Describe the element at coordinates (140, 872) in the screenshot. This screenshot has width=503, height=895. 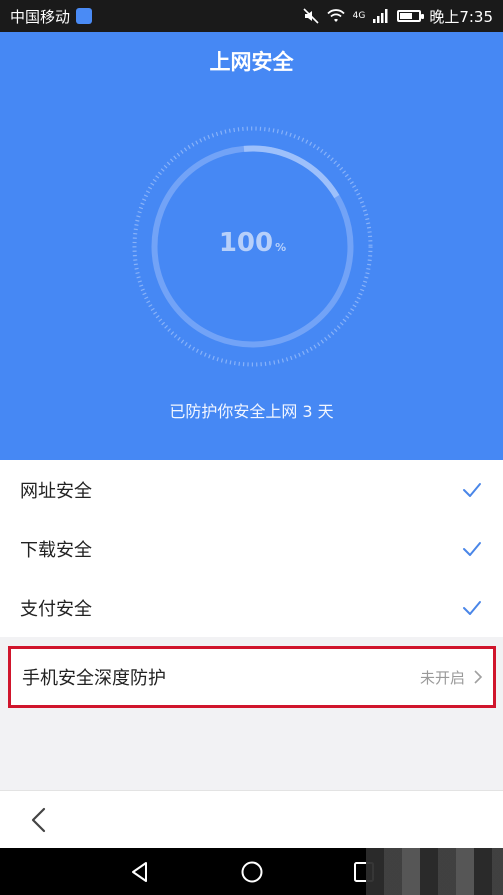
I see `nav-back-icon` at that location.